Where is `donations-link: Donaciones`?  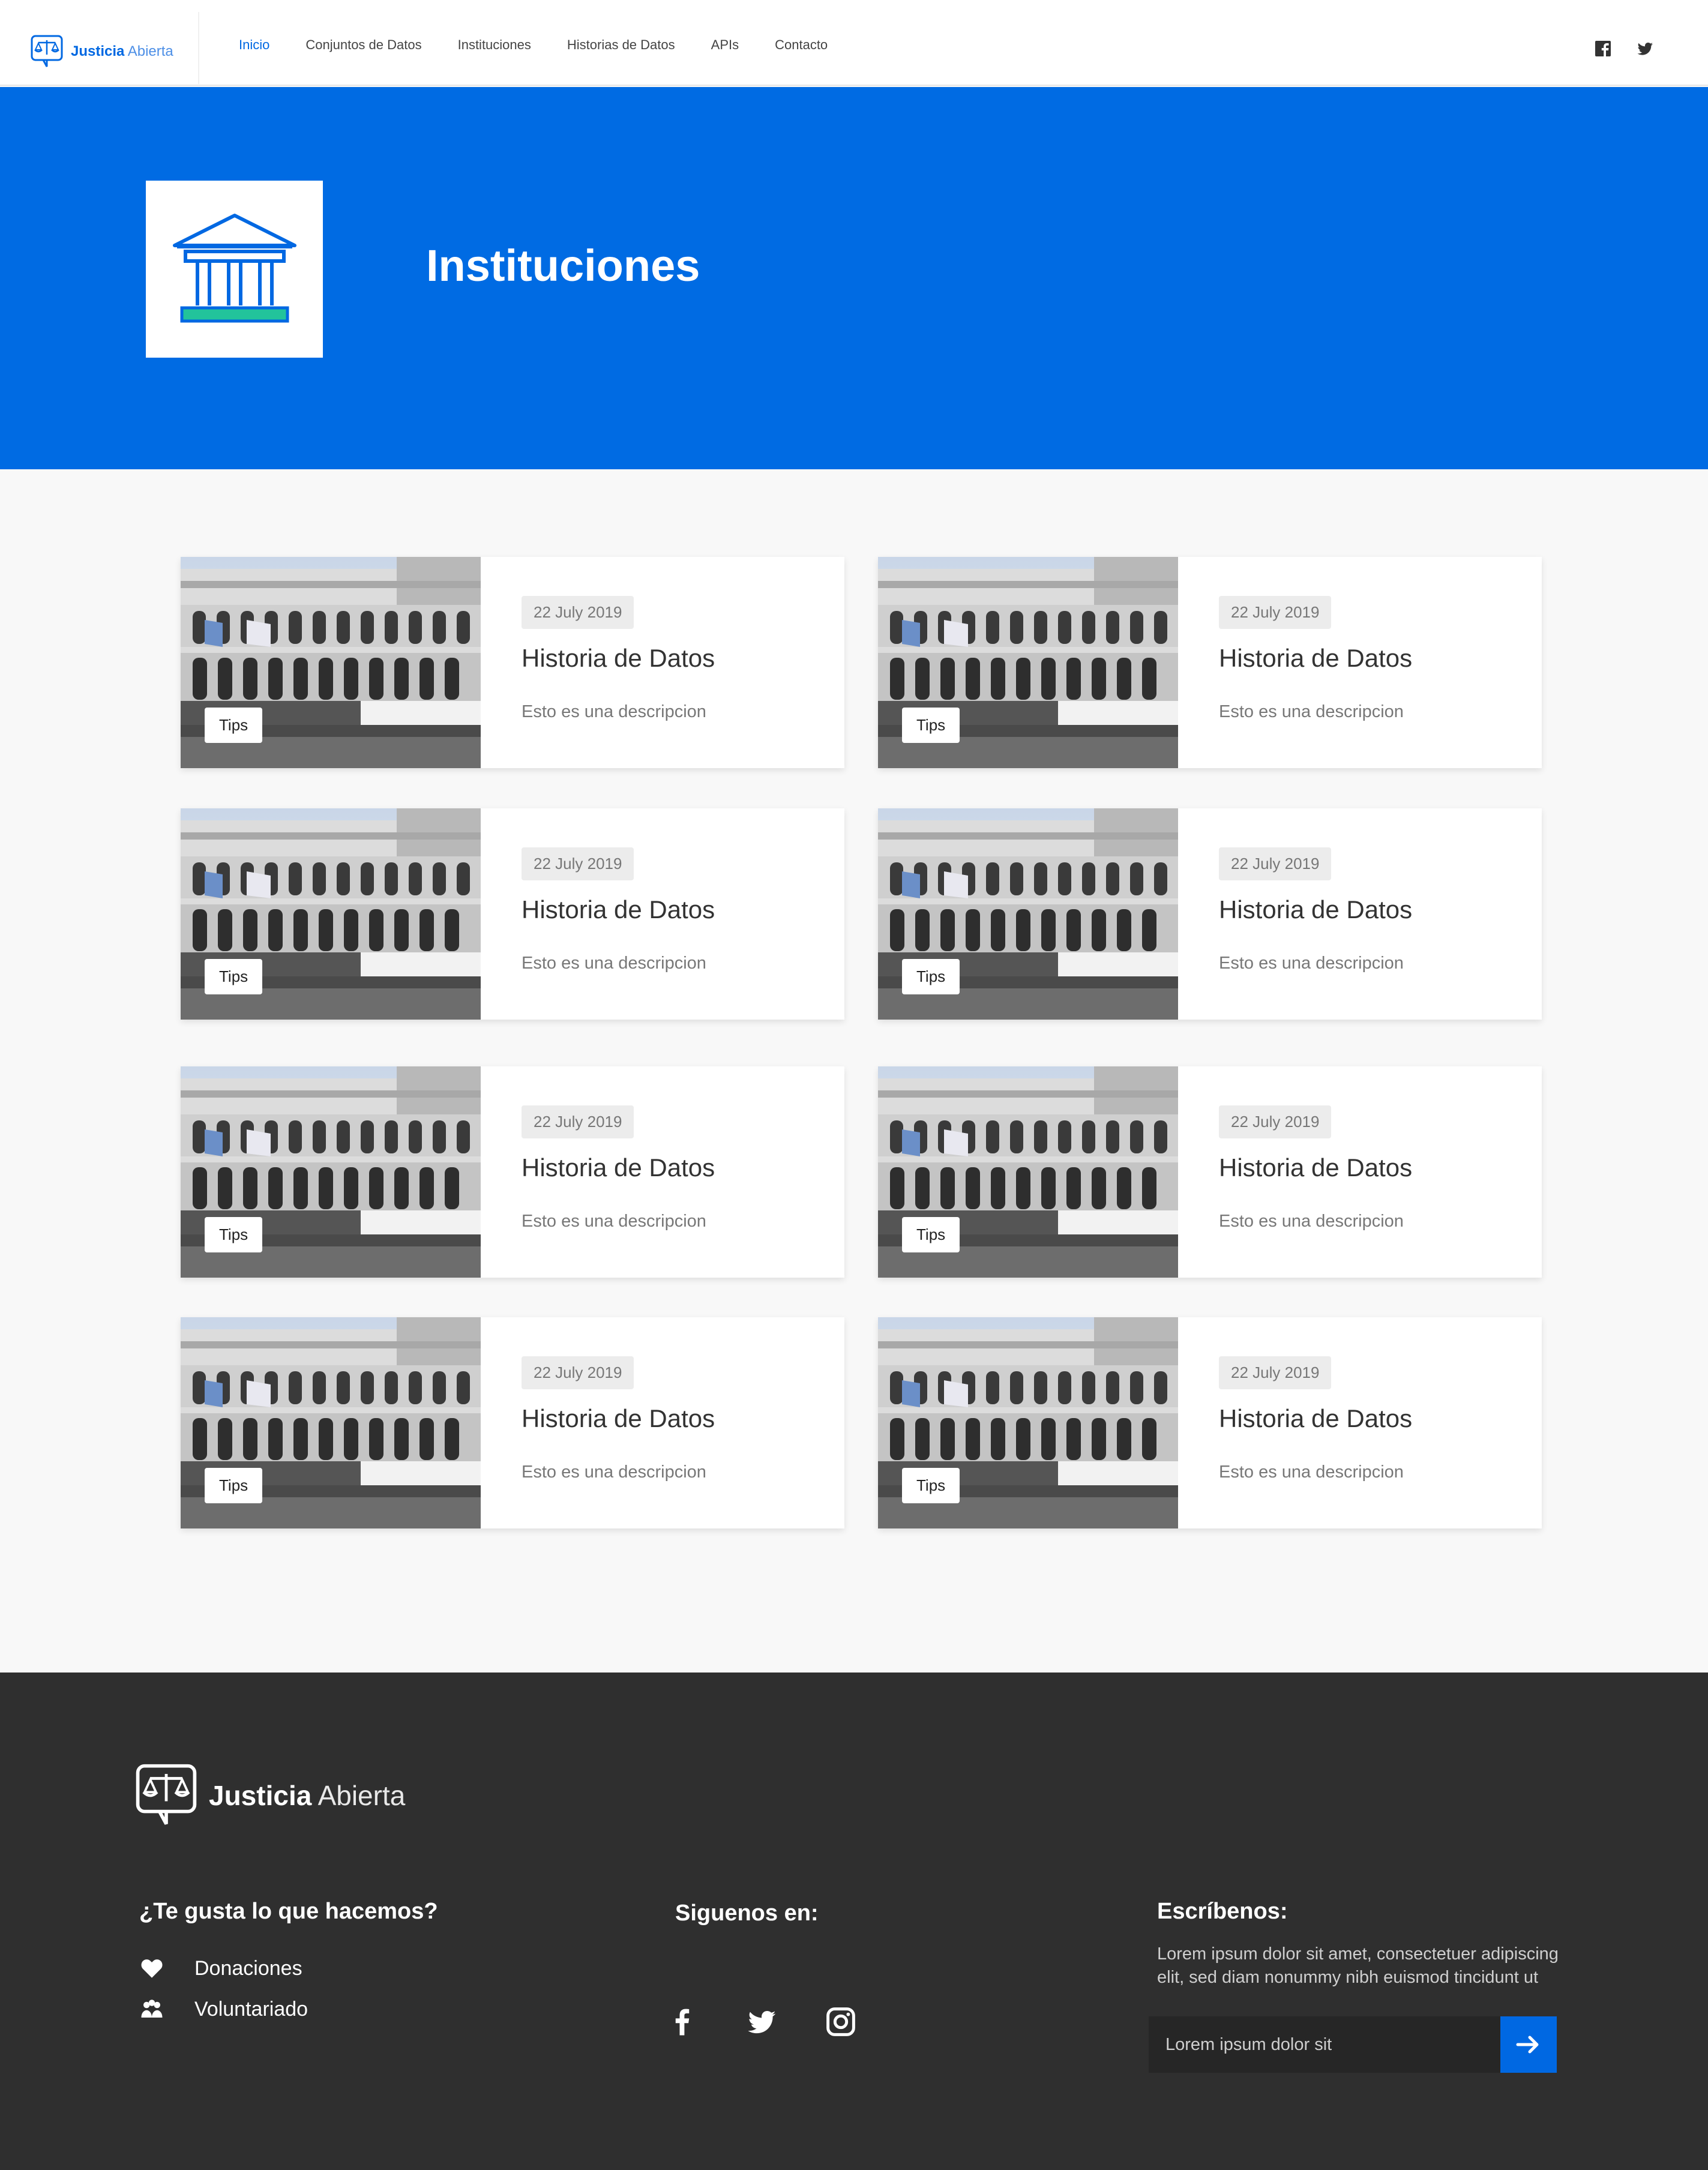
donations-link: Donaciones is located at coordinates (220, 1969).